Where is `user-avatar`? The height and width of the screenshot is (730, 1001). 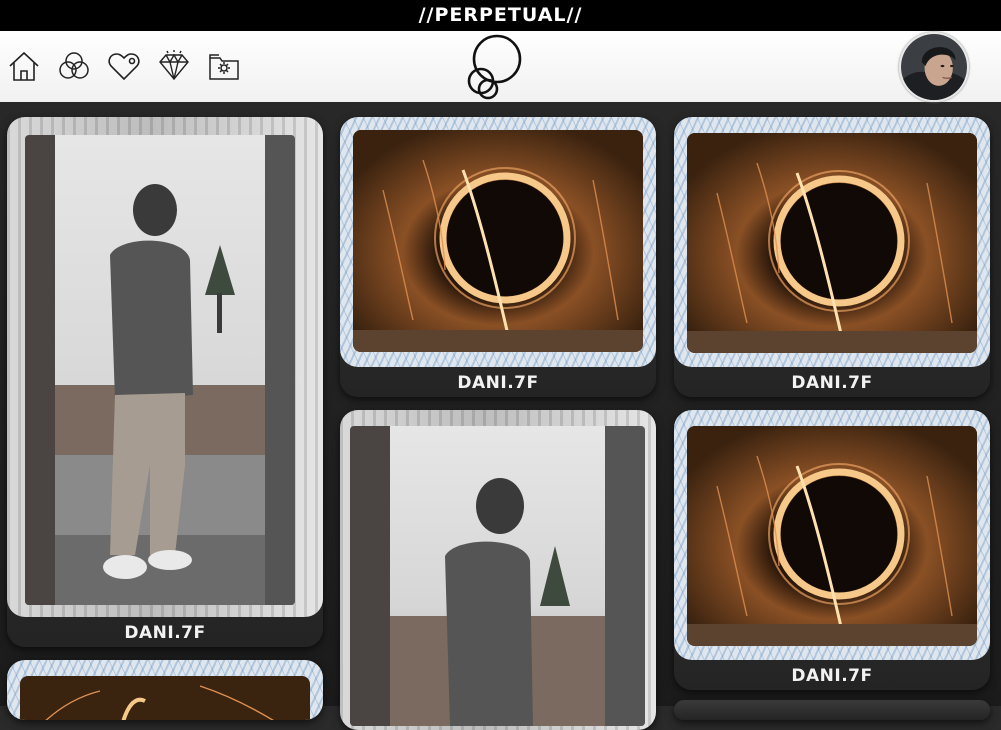
user-avatar is located at coordinates (934, 67).